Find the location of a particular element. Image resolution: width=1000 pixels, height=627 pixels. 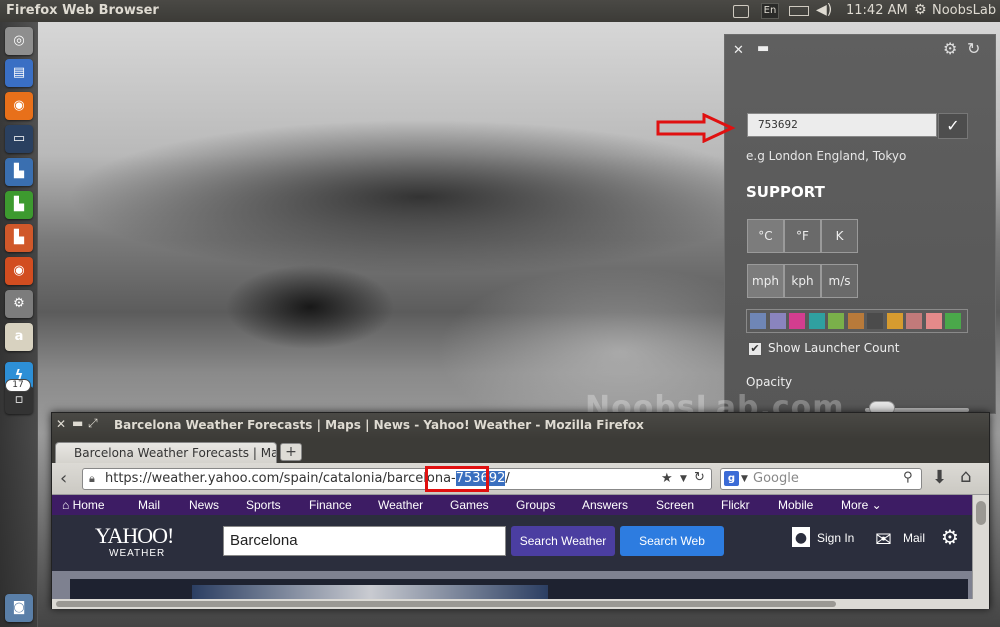

reload-icon: ↻ is located at coordinates (699, 478).